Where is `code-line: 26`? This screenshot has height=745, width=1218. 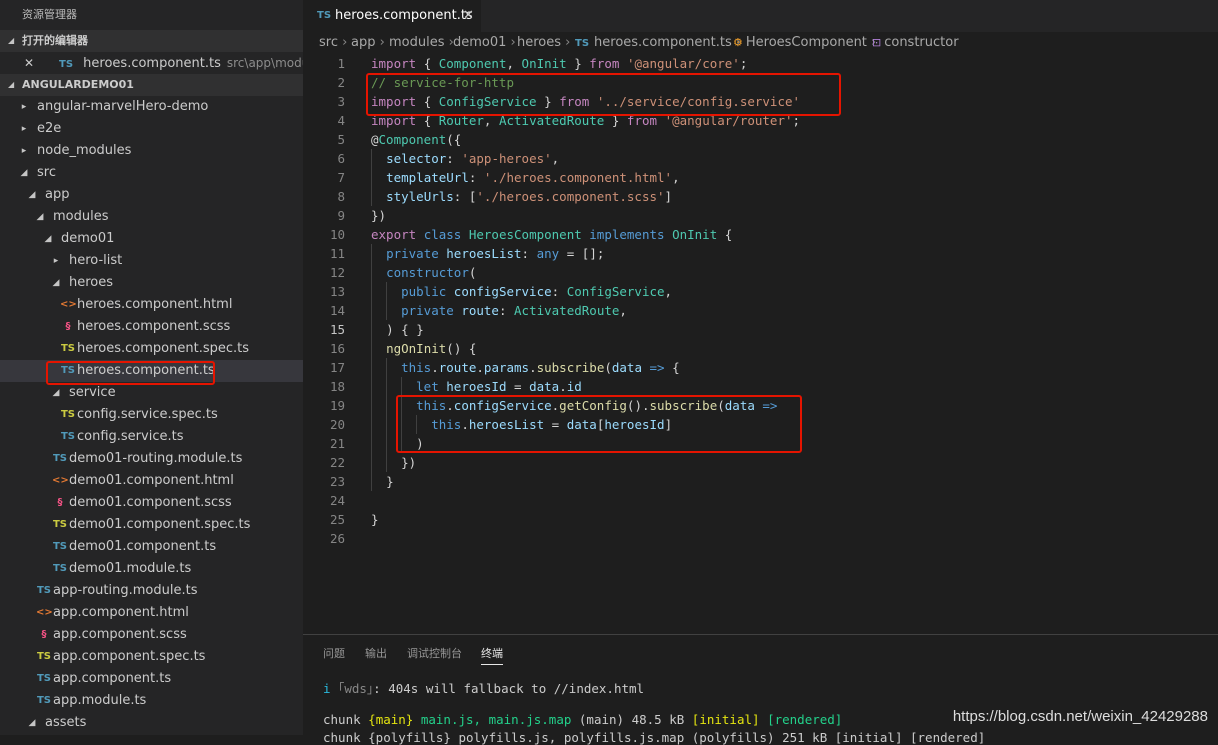
code-line: 26 is located at coordinates (760, 538).